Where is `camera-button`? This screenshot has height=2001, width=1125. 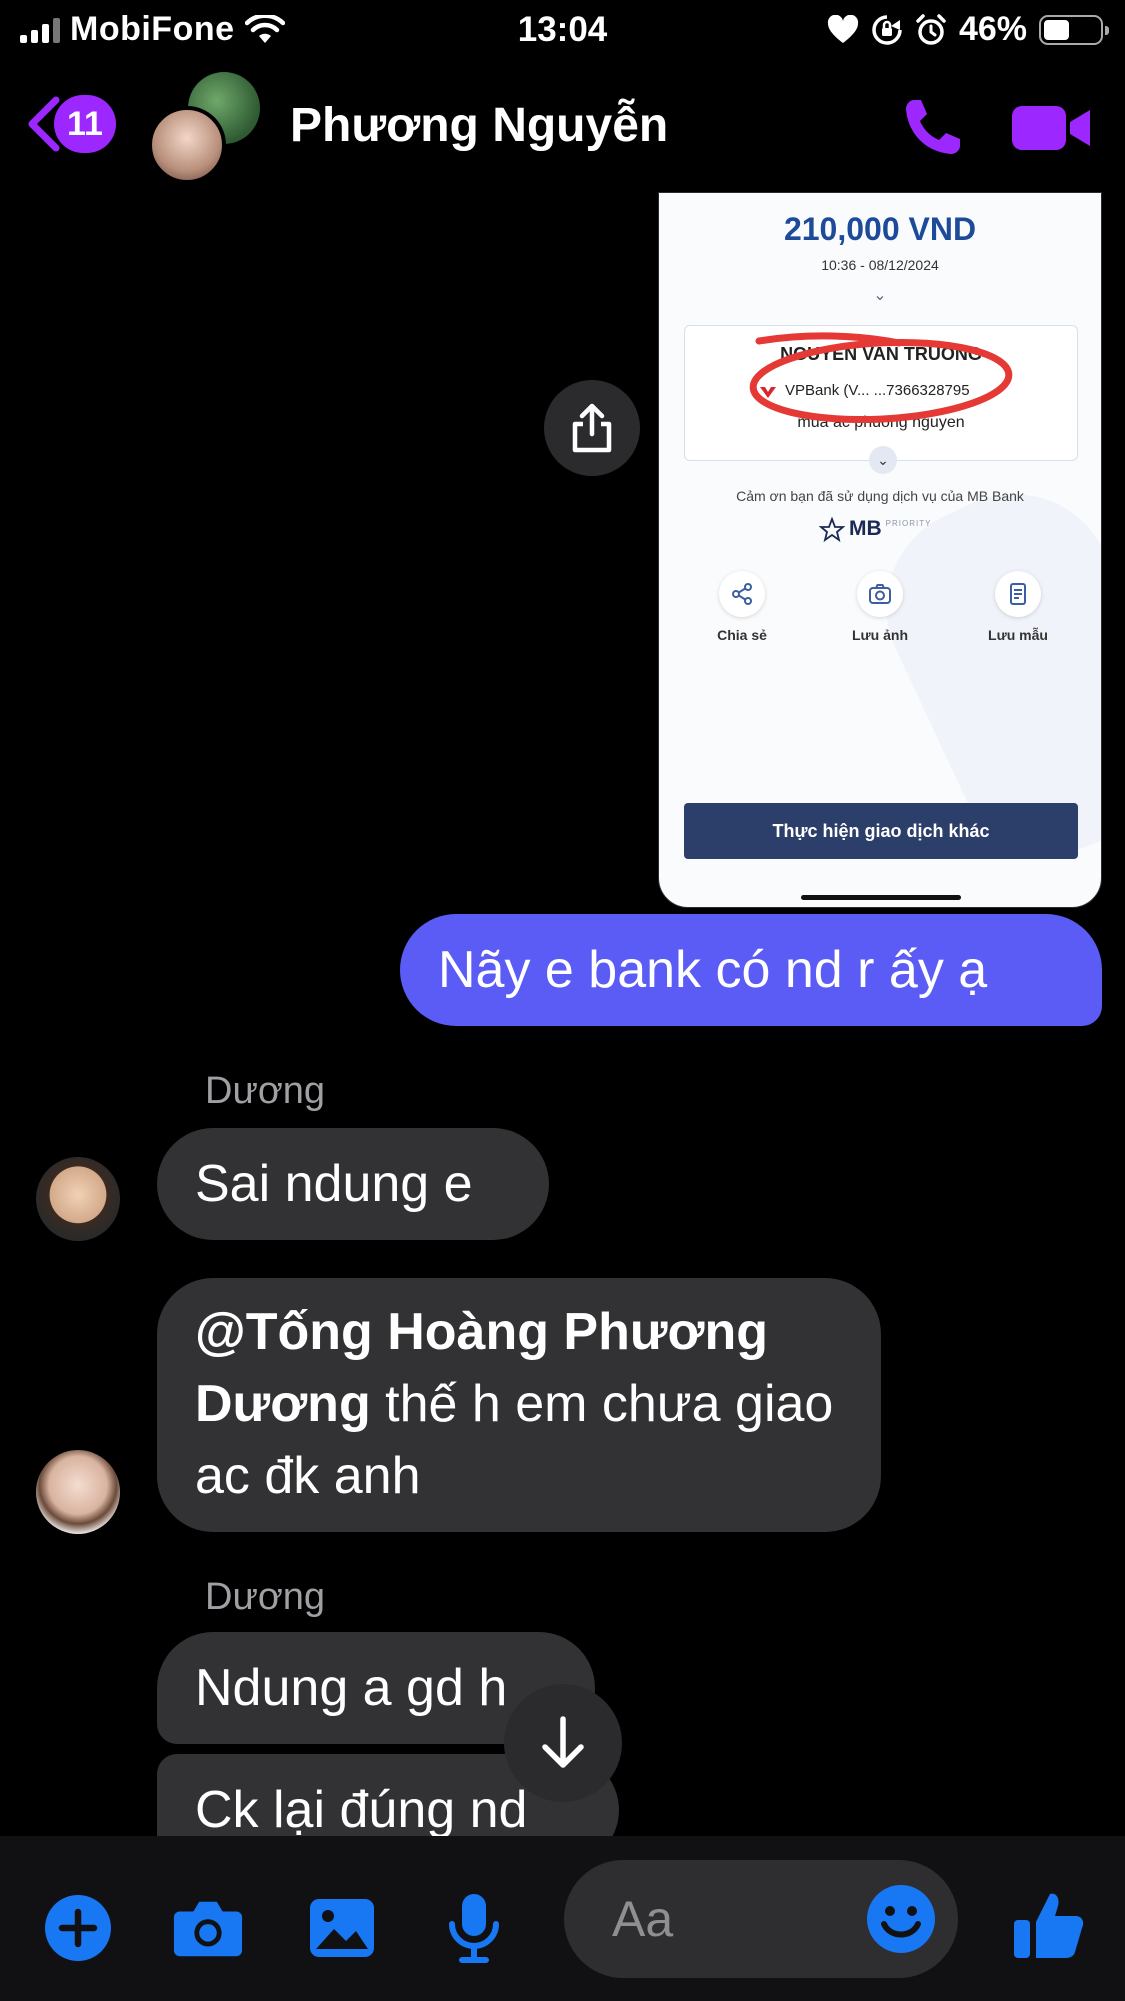
camera-button is located at coordinates (208, 1928).